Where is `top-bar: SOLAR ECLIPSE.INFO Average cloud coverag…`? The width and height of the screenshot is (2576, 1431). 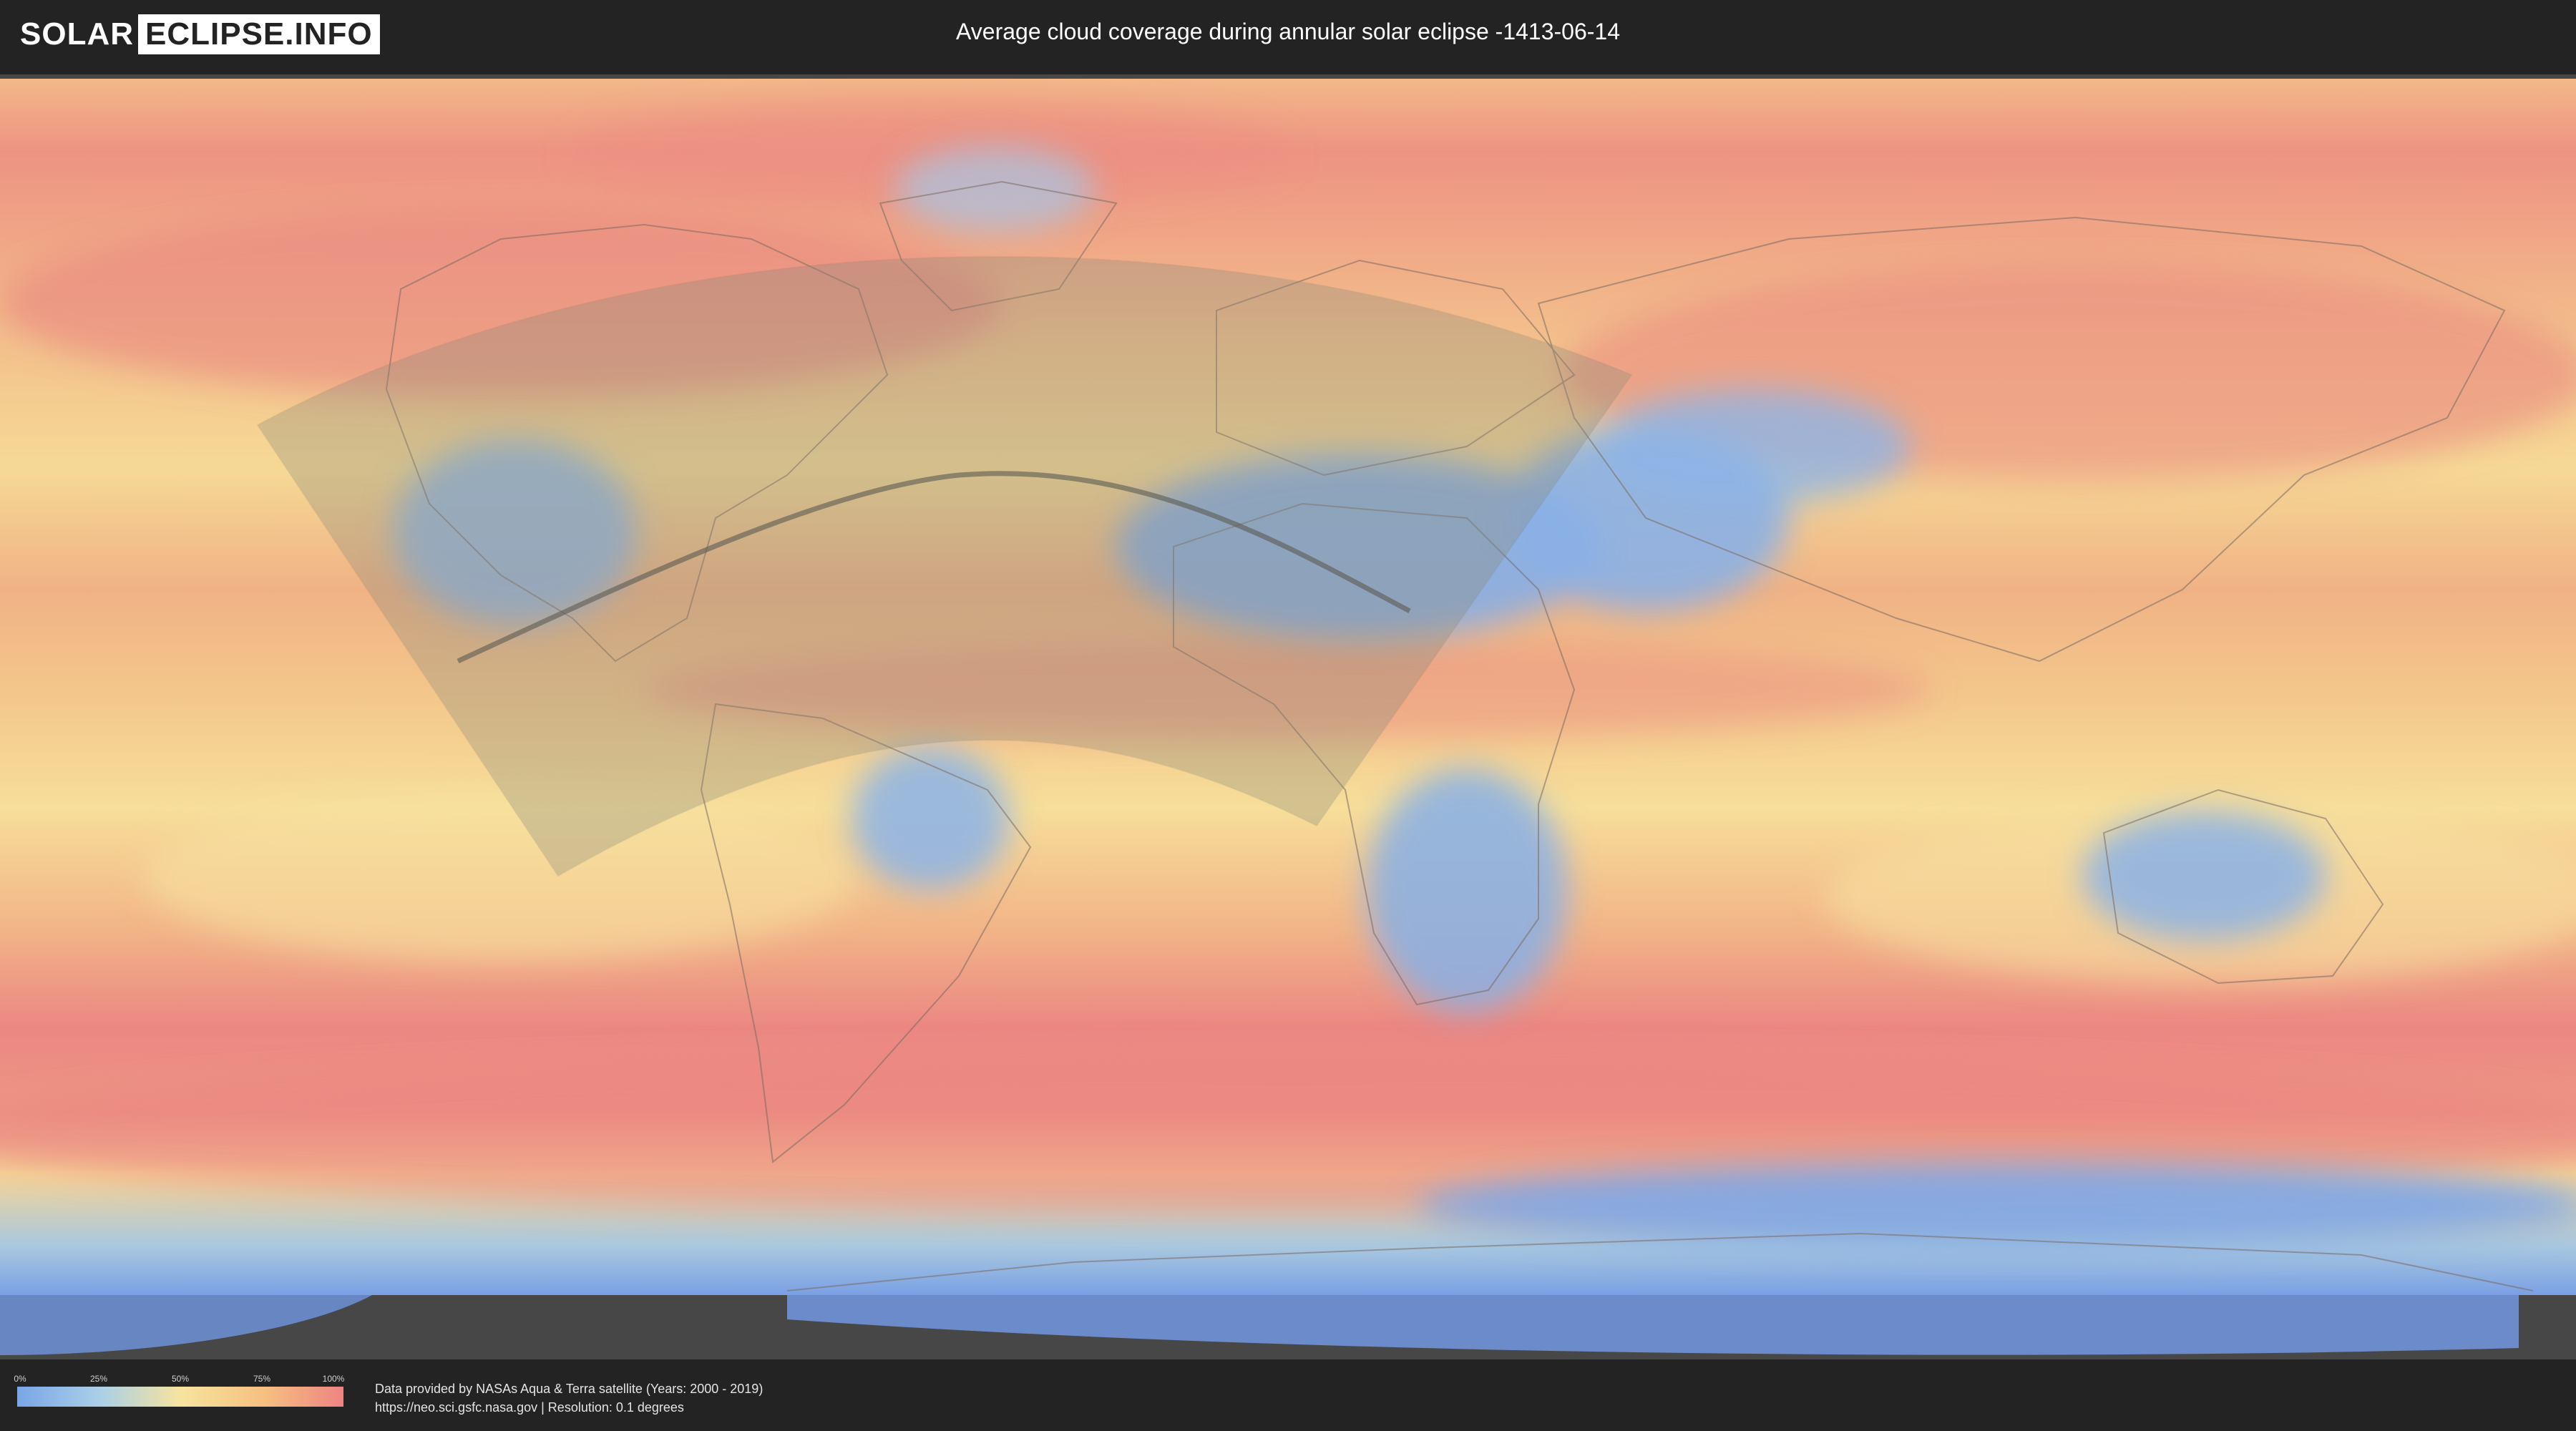 top-bar: SOLAR ECLIPSE.INFO Average cloud coverag… is located at coordinates (1288, 36).